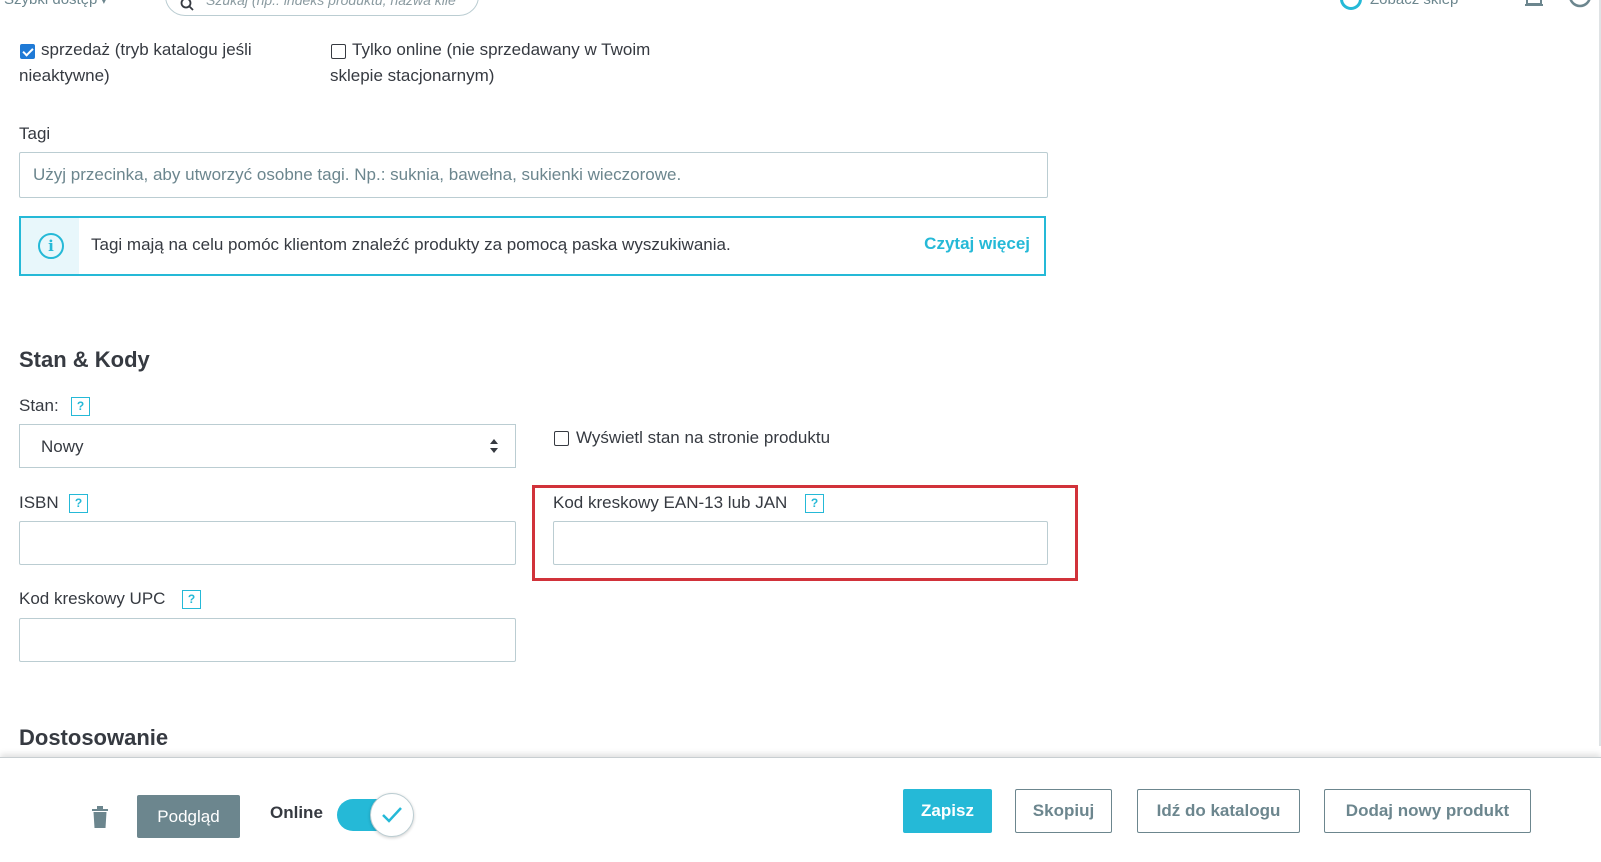 The image size is (1601, 862). What do you see at coordinates (78, 503) in the screenshot?
I see `isbn-help-icon: ?` at bounding box center [78, 503].